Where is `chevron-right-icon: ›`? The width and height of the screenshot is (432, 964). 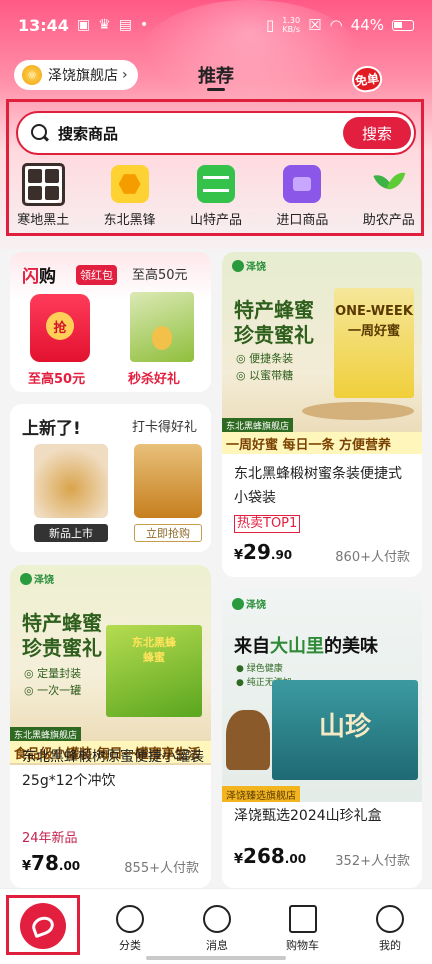
chevron-right-icon: › is located at coordinates (125, 75).